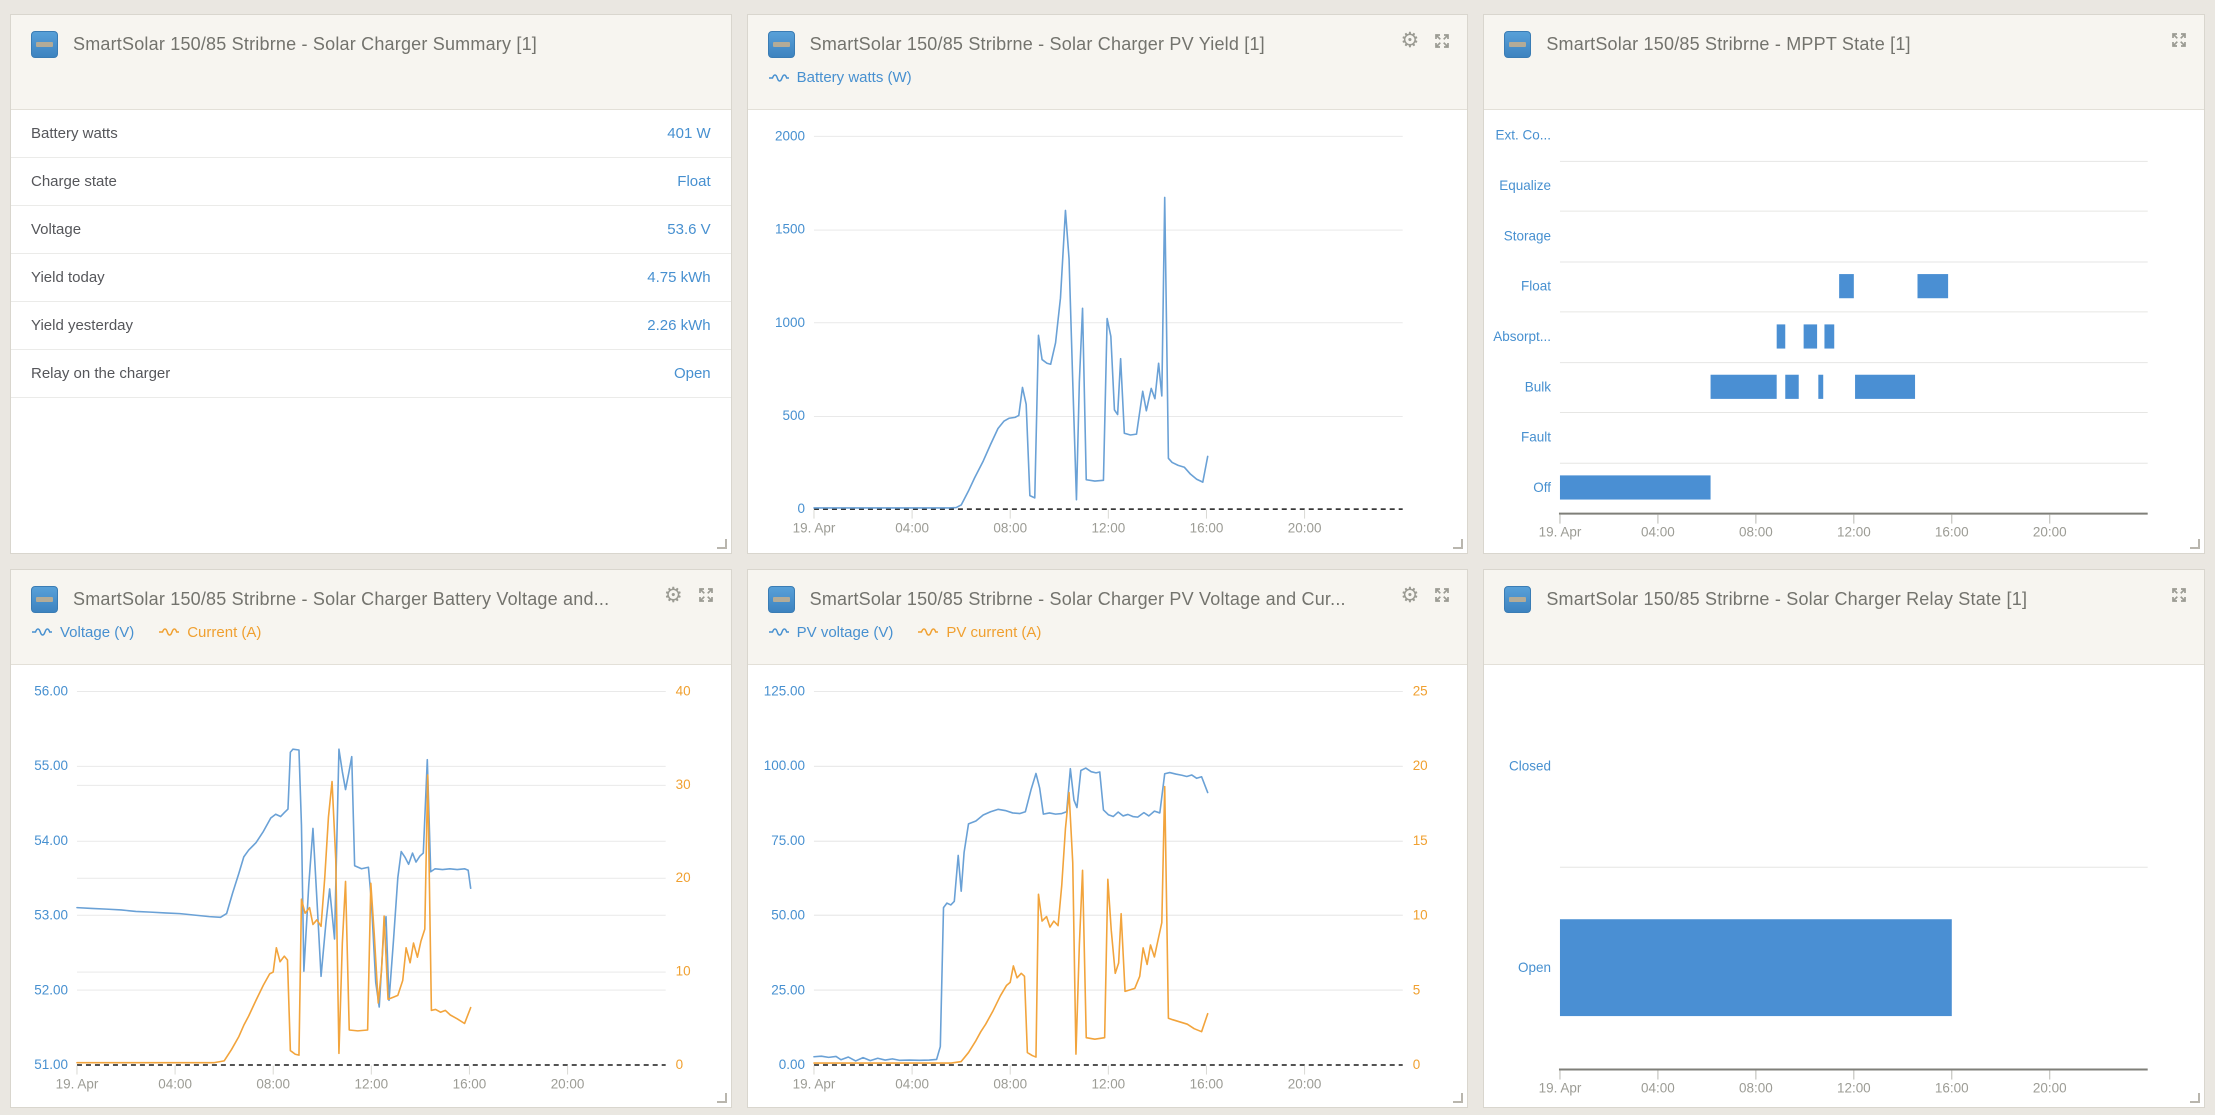 Image resolution: width=2215 pixels, height=1115 pixels. What do you see at coordinates (1109, 632) in the screenshot?
I see `legend: PV voltage (V) PV current (A)` at bounding box center [1109, 632].